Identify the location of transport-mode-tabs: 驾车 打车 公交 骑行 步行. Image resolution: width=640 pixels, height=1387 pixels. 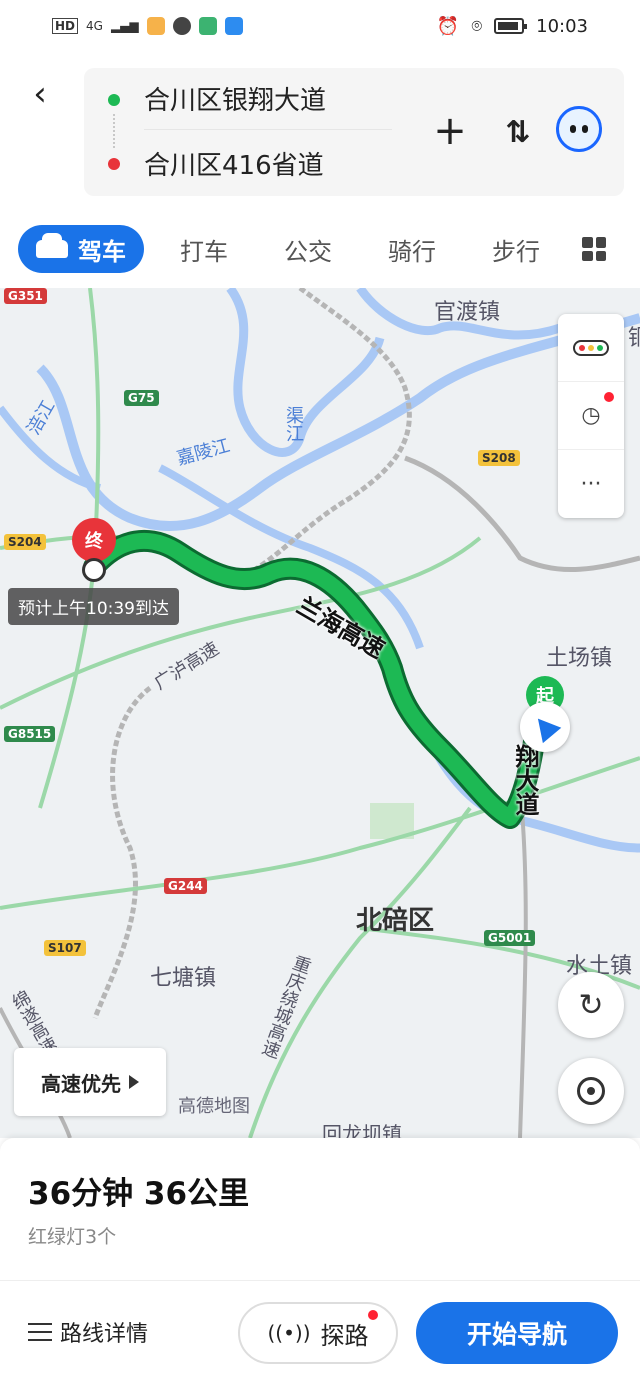
(320, 249).